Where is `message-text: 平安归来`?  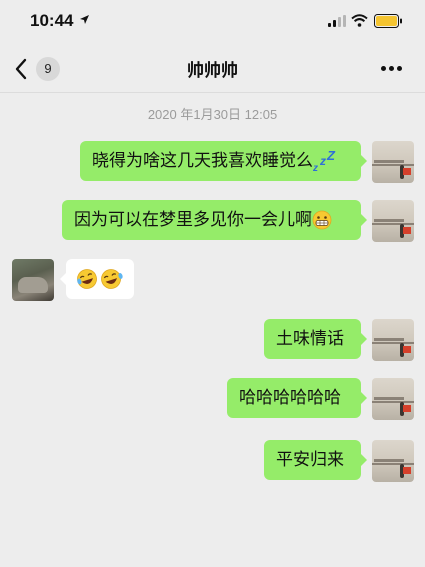 message-text: 平安归来 is located at coordinates (310, 460).